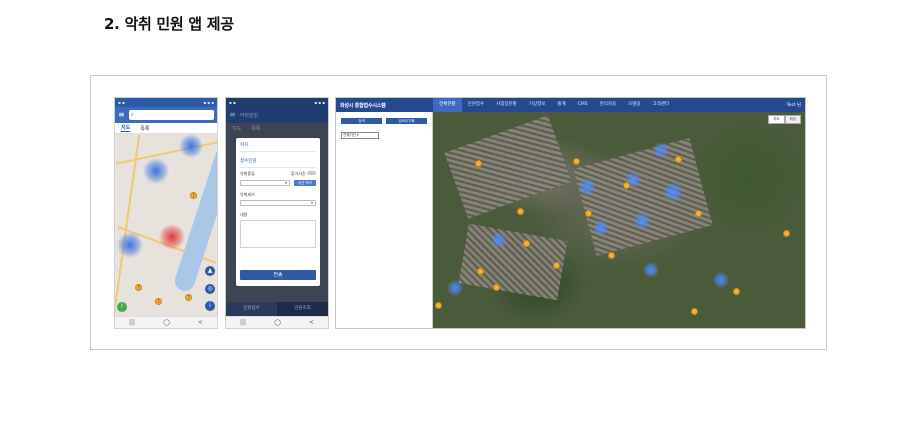 The image size is (915, 422). I want to click on page-title: 2. 악취 민원 앱 제공, so click(169, 24).